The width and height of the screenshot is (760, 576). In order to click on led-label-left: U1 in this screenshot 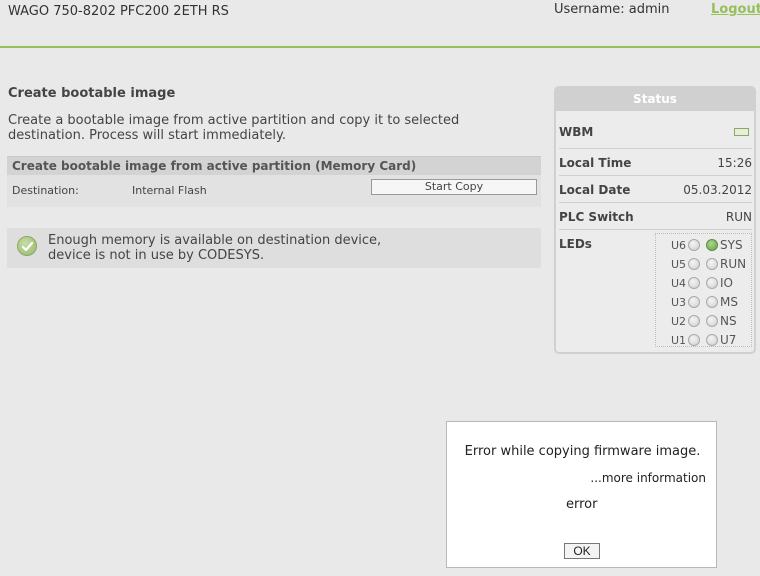, I will do `click(679, 340)`.